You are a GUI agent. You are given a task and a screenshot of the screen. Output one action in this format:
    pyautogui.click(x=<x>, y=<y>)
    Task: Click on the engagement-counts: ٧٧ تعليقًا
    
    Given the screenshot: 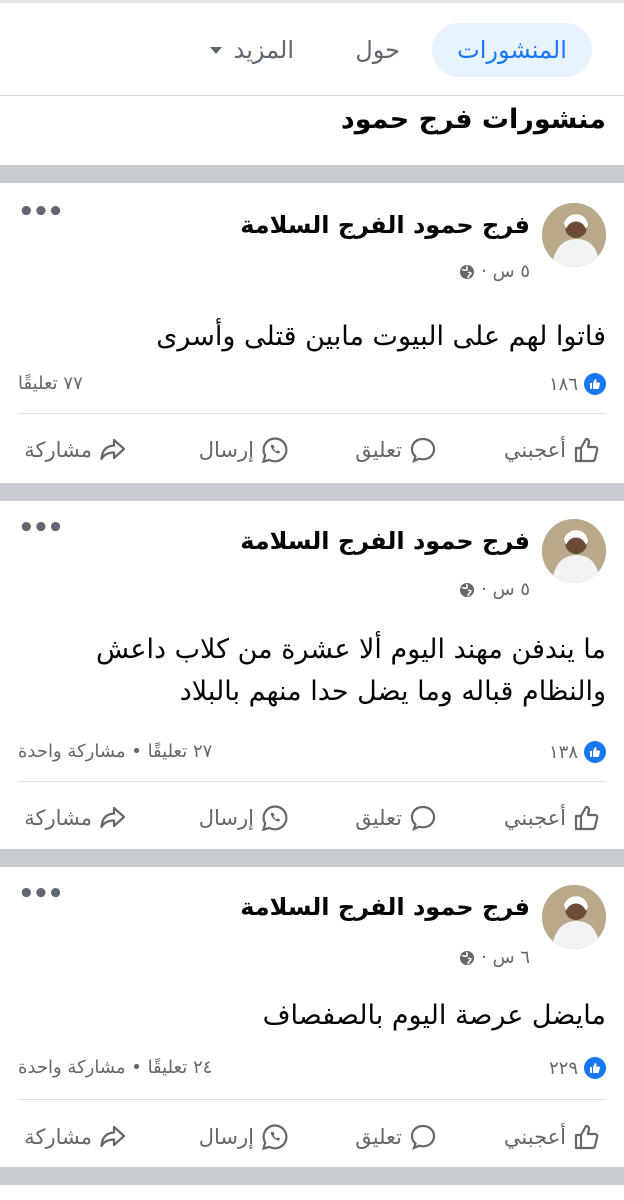 What is the action you would take?
    pyautogui.click(x=50, y=383)
    